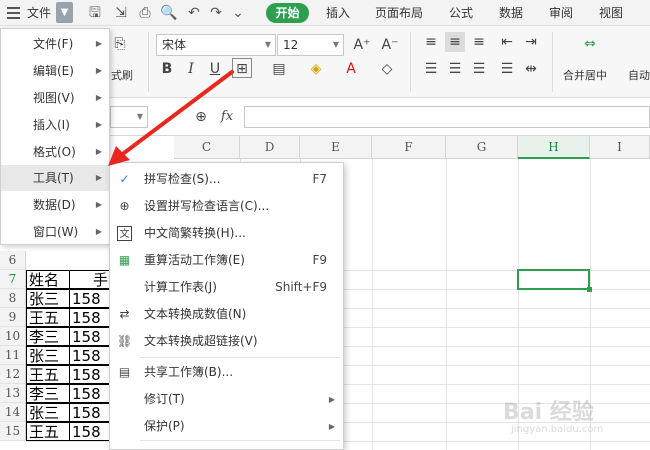 Image resolution: width=650 pixels, height=450 pixels. Describe the element at coordinates (13, 374) in the screenshot. I see `row-header-12: 12` at that location.